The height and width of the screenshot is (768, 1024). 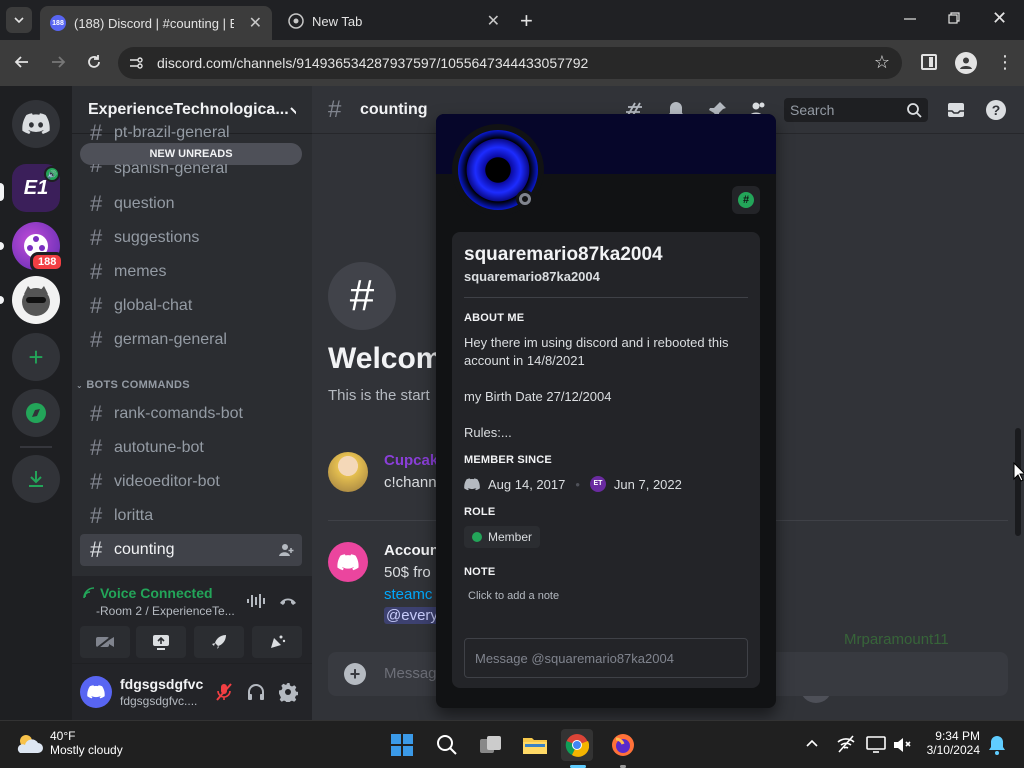 I want to click on volume-muted-icon, so click(x=902, y=744).